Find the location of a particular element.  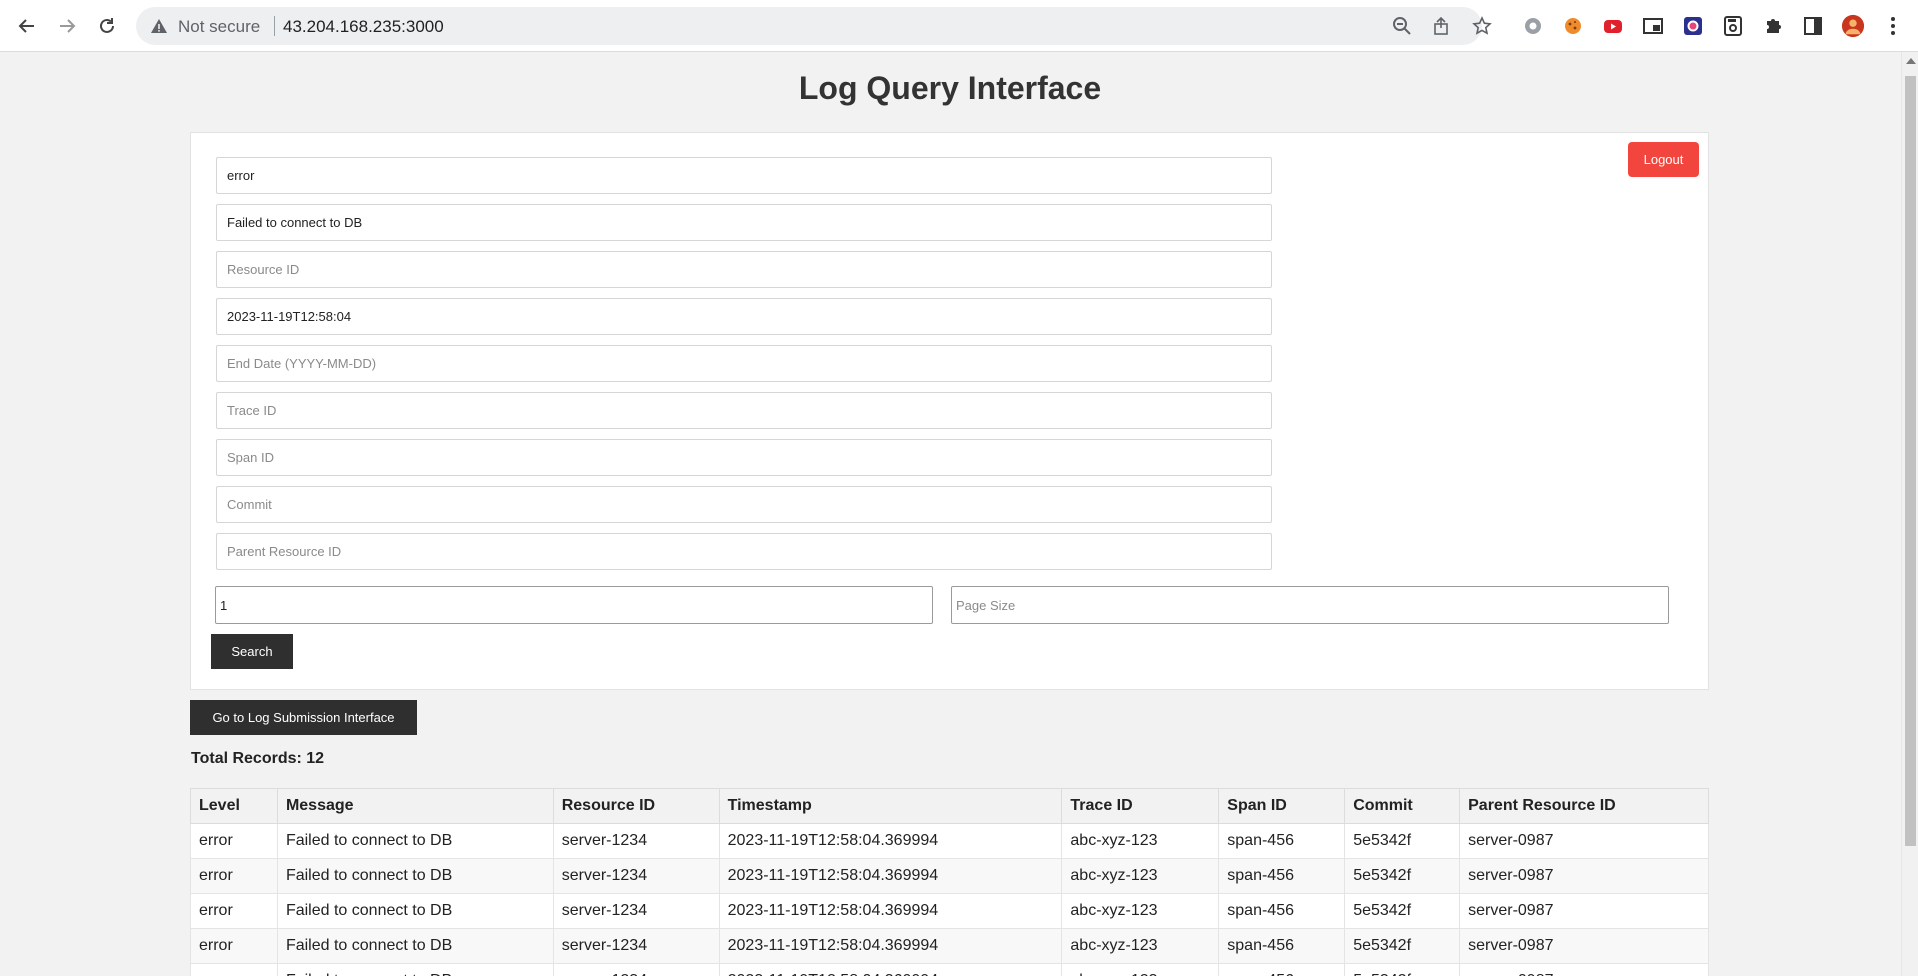

url-text: 43.204.168.235:3000 is located at coordinates (363, 27).